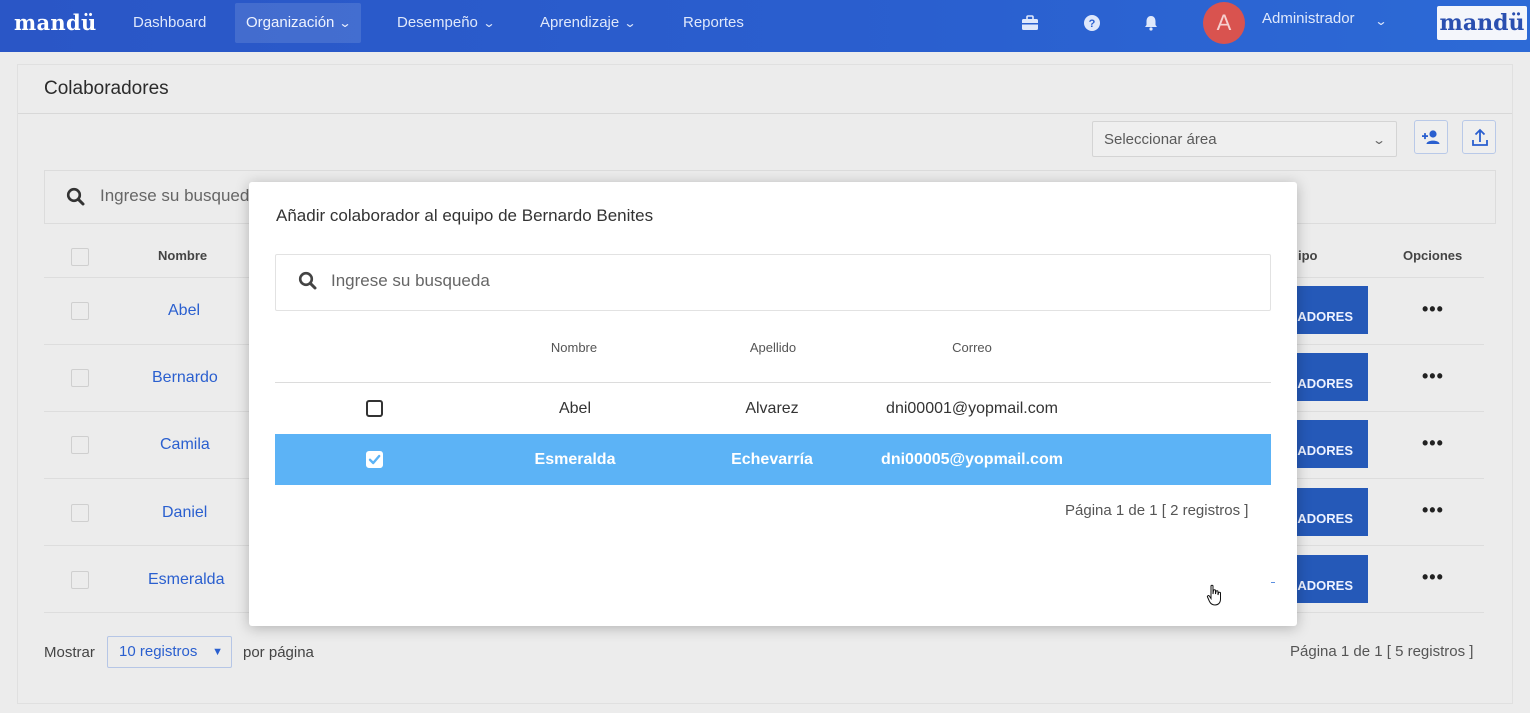 This screenshot has height=713, width=1530. Describe the element at coordinates (1157, 510) in the screenshot. I see `modal-pagination-info: Página 1 de 1 [ 2 registros ]` at that location.